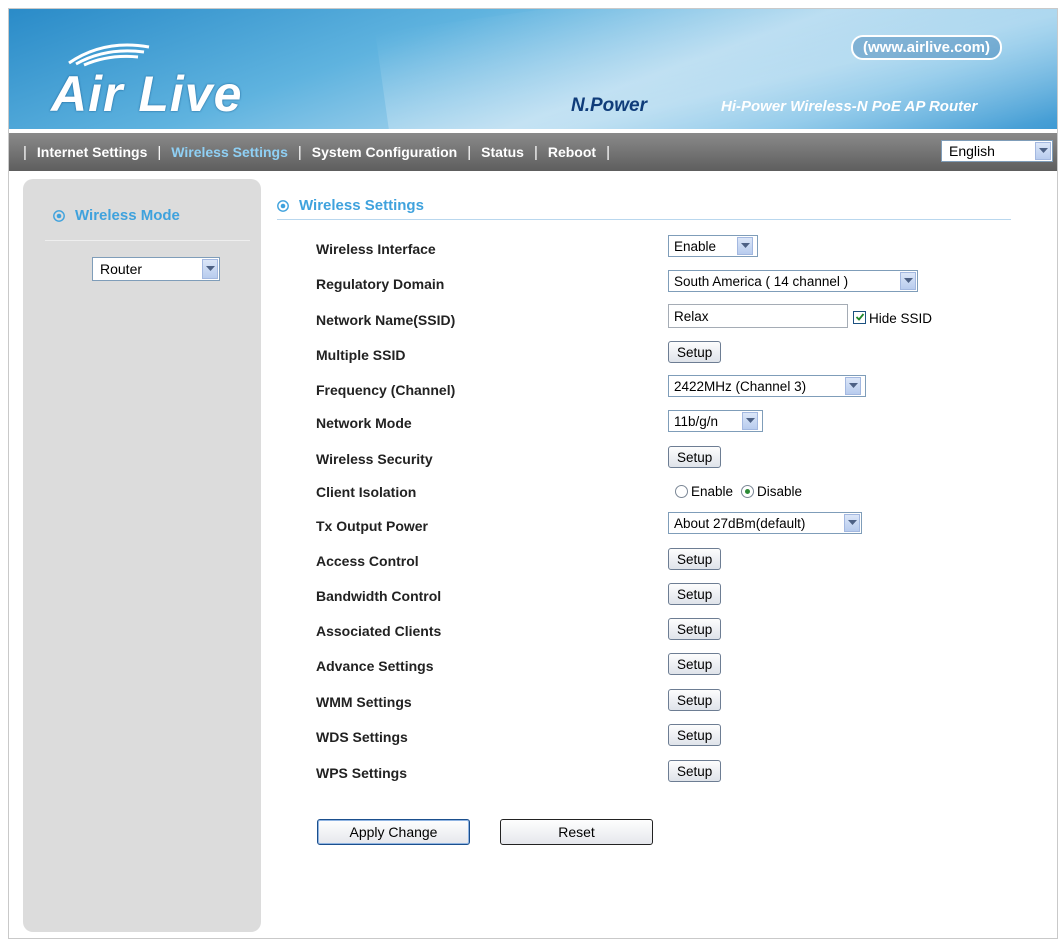 The width and height of the screenshot is (1059, 940). Describe the element at coordinates (366, 492) in the screenshot. I see `client-isolation-label: Client Isolation` at that location.